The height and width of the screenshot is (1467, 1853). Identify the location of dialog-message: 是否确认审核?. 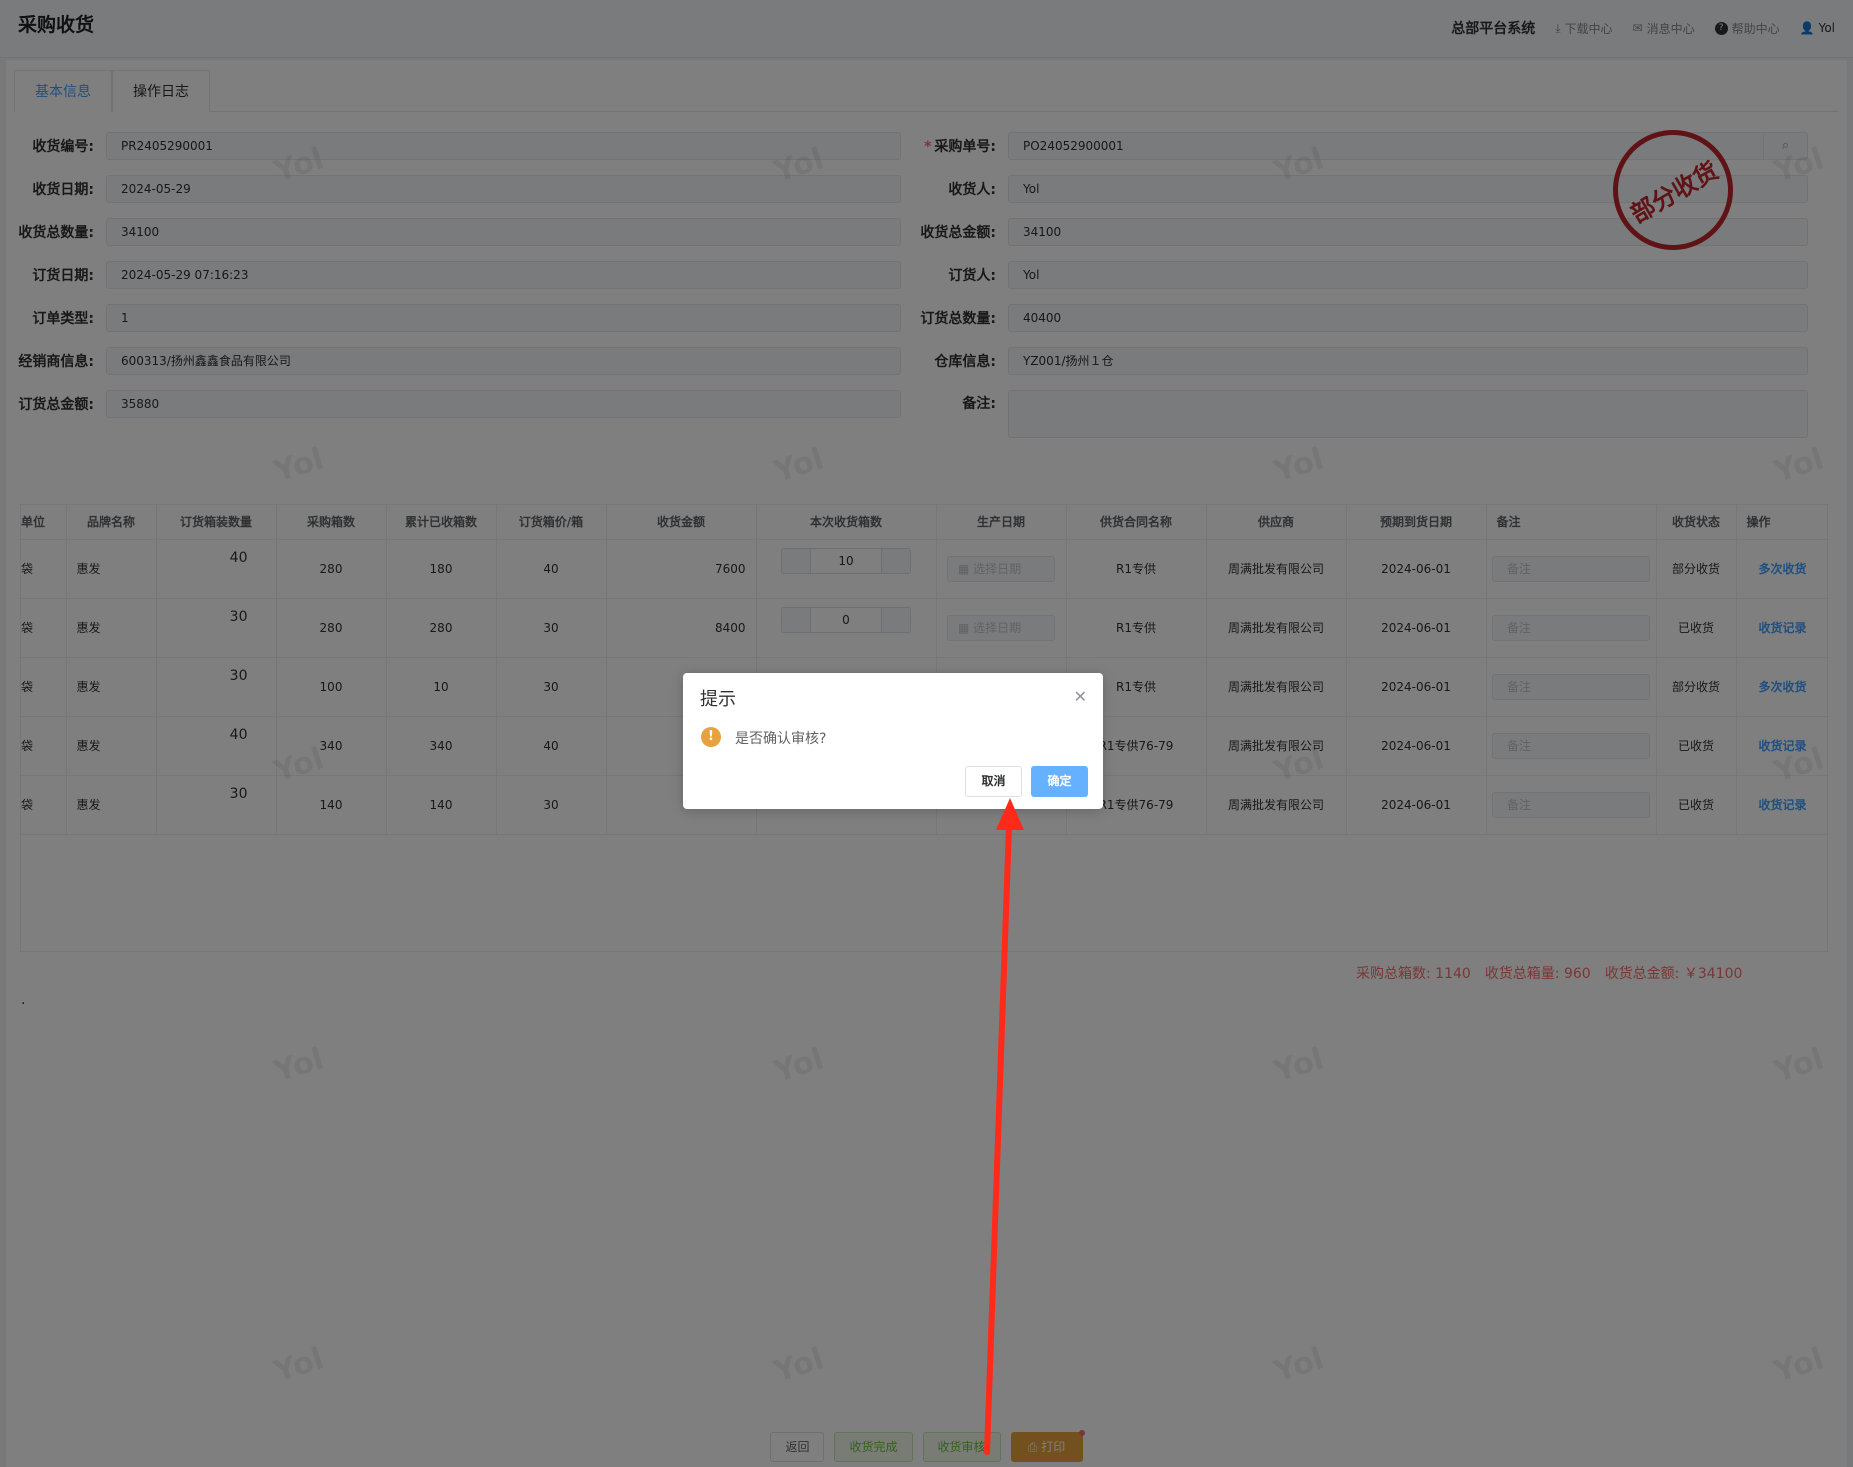
(781, 739).